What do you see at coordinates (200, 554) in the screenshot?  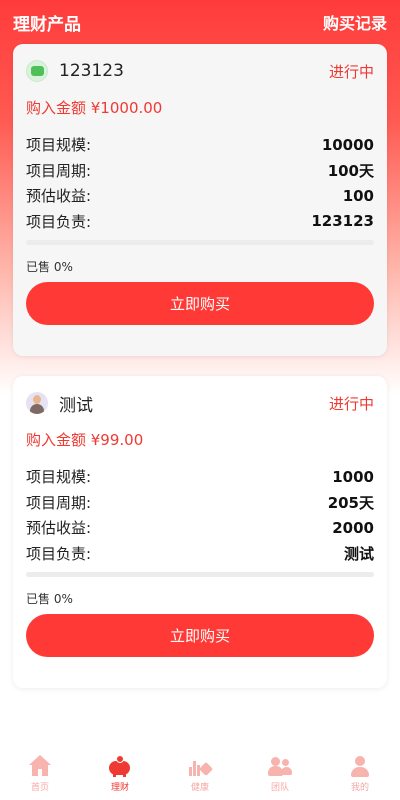 I see `detail-row-manager: 项目负责: 测试` at bounding box center [200, 554].